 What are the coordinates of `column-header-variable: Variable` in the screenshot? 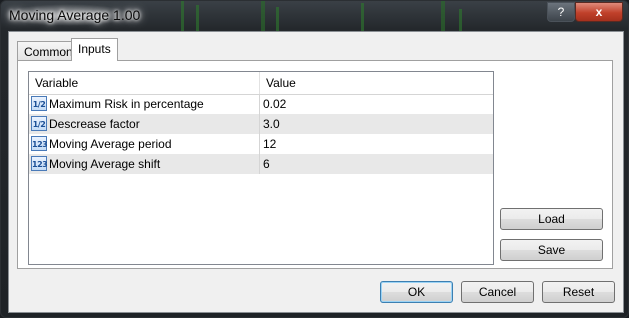 It's located at (144, 83).